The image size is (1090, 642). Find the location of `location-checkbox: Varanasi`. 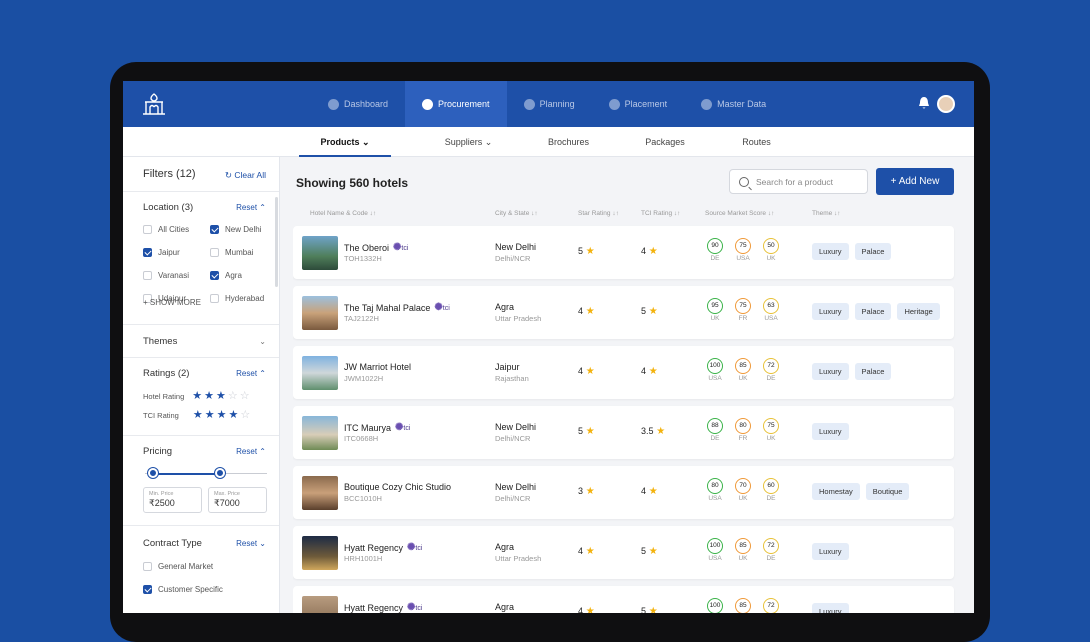

location-checkbox: Varanasi is located at coordinates (166, 275).